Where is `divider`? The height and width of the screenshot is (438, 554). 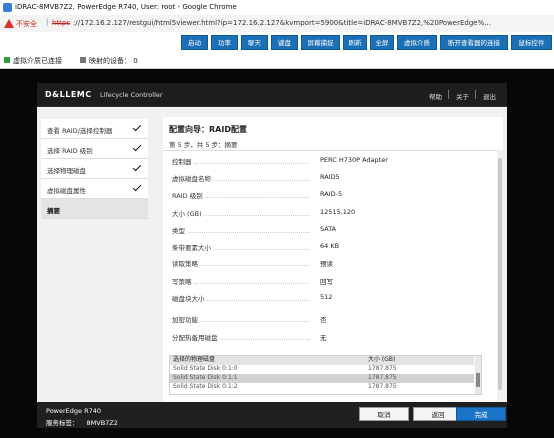
divider is located at coordinates (333, 150).